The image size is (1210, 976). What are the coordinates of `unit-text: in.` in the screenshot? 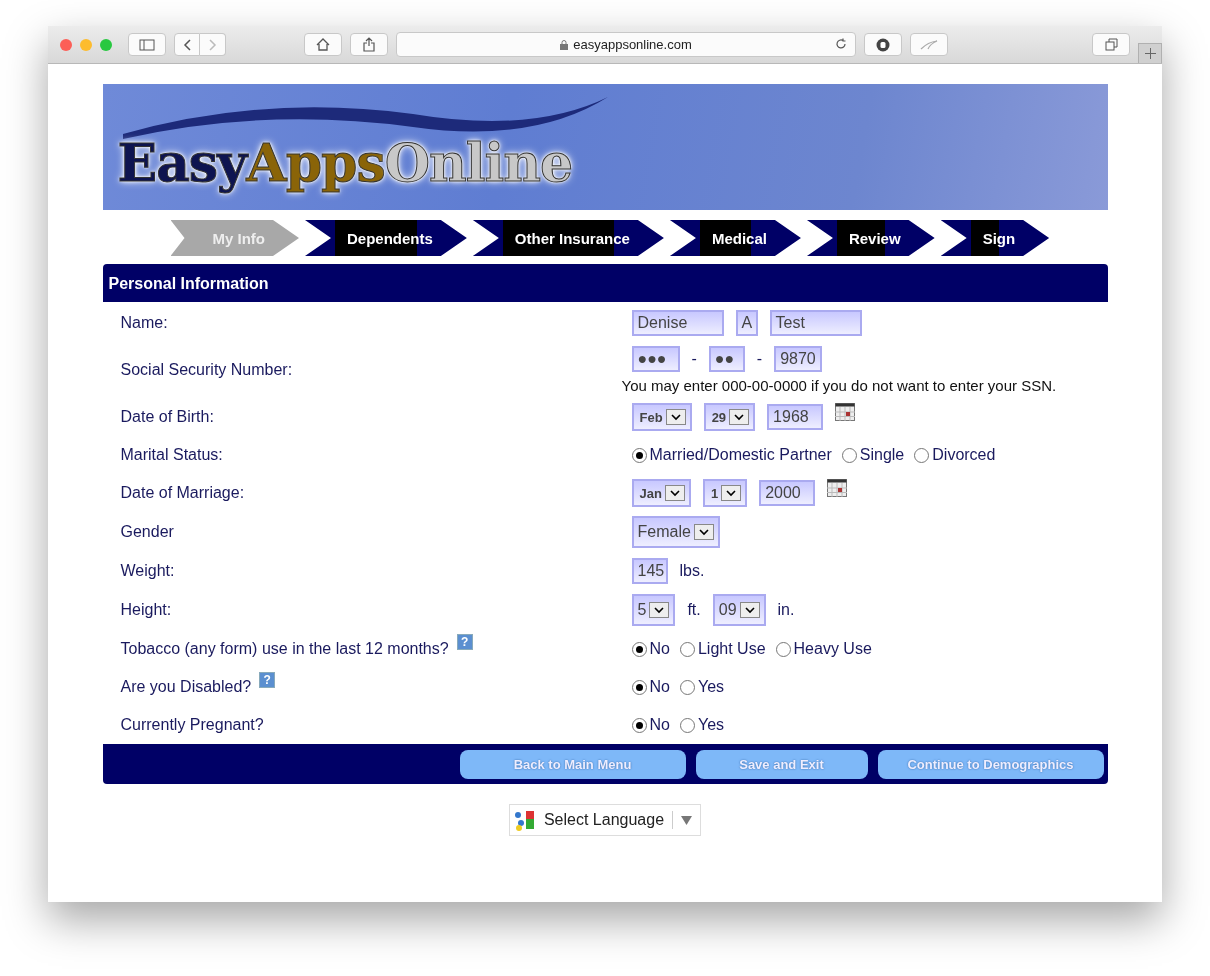 It's located at (786, 610).